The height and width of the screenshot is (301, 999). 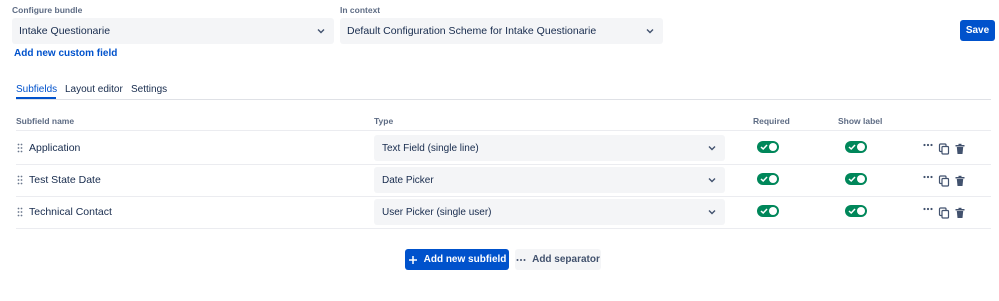 I want to click on type-select: Date Picker, so click(x=549, y=180).